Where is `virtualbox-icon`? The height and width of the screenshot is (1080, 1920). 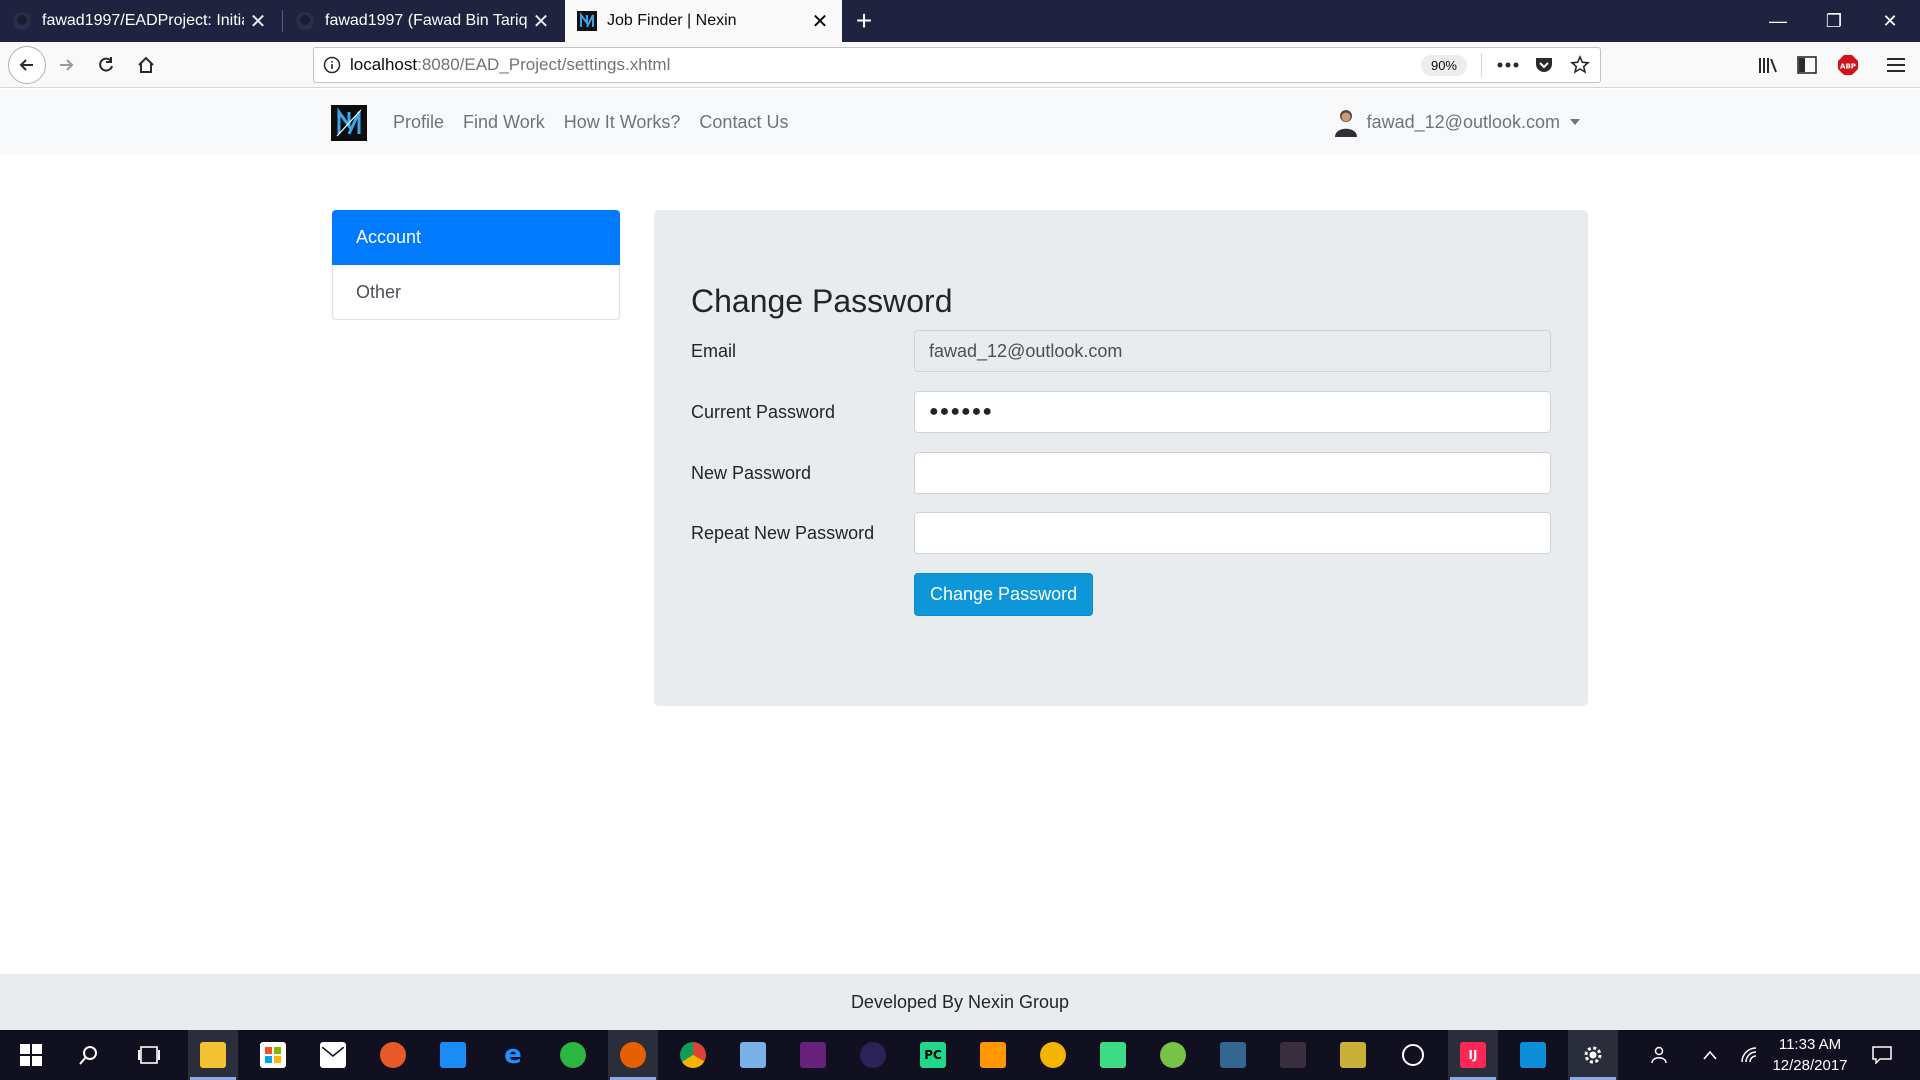
virtualbox-icon is located at coordinates (753, 1055).